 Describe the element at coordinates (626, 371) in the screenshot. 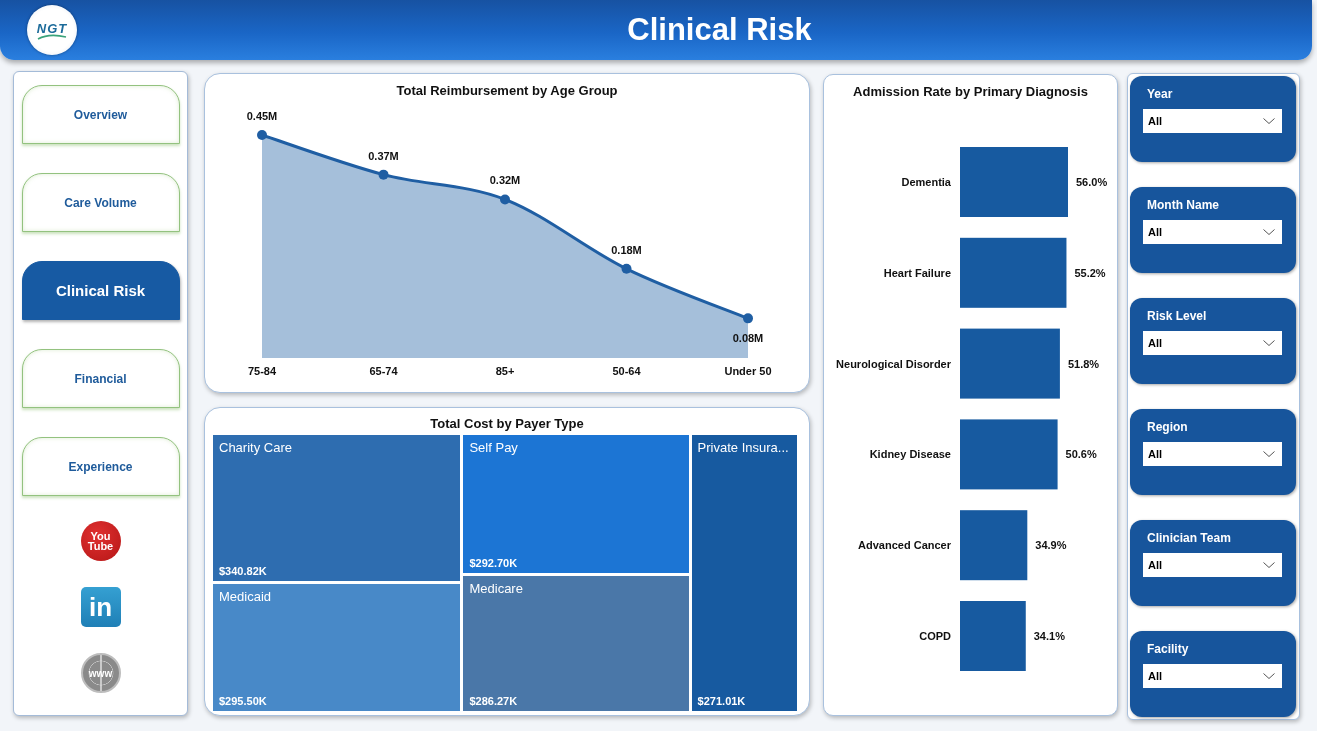

I see `axis-label: 50-64` at that location.